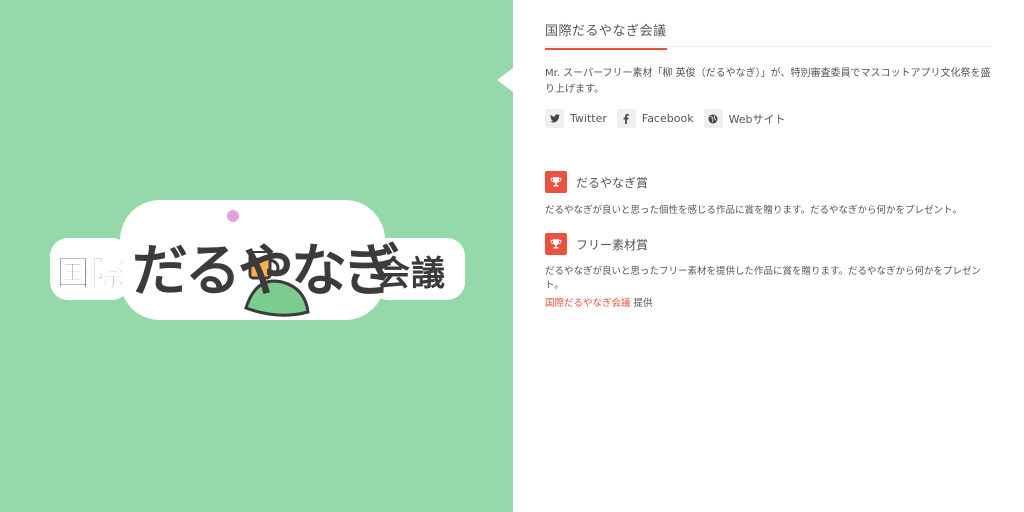 This screenshot has width=1024, height=512. I want to click on sponsor-title: 国際だるやなぎ会議, so click(606, 36).